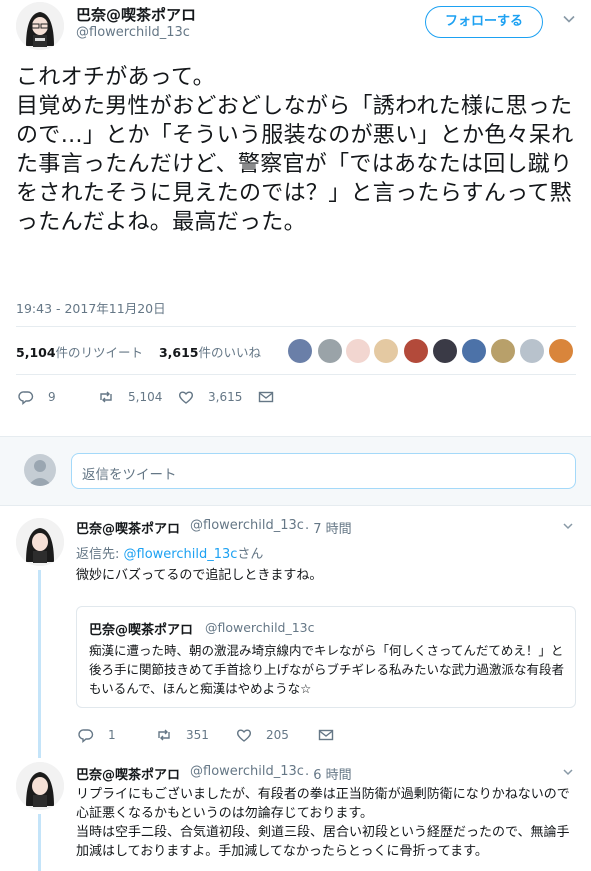 The height and width of the screenshot is (871, 591). I want to click on retweet-count: 351, so click(197, 735).